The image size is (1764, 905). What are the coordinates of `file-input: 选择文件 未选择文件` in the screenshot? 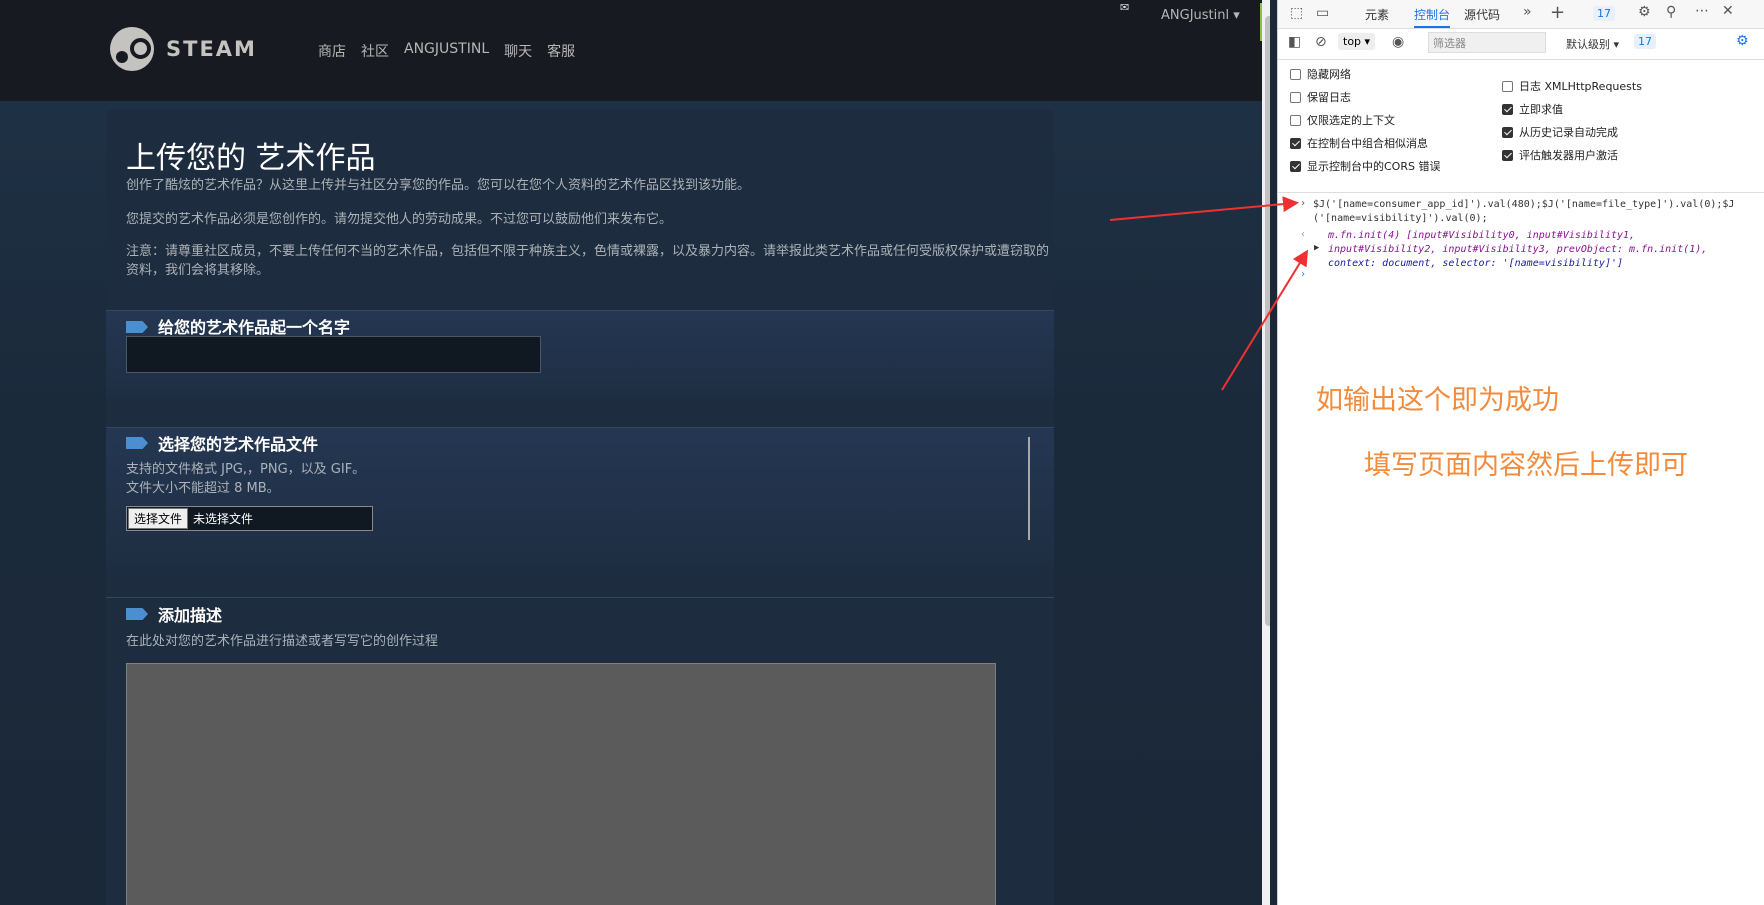 It's located at (249, 518).